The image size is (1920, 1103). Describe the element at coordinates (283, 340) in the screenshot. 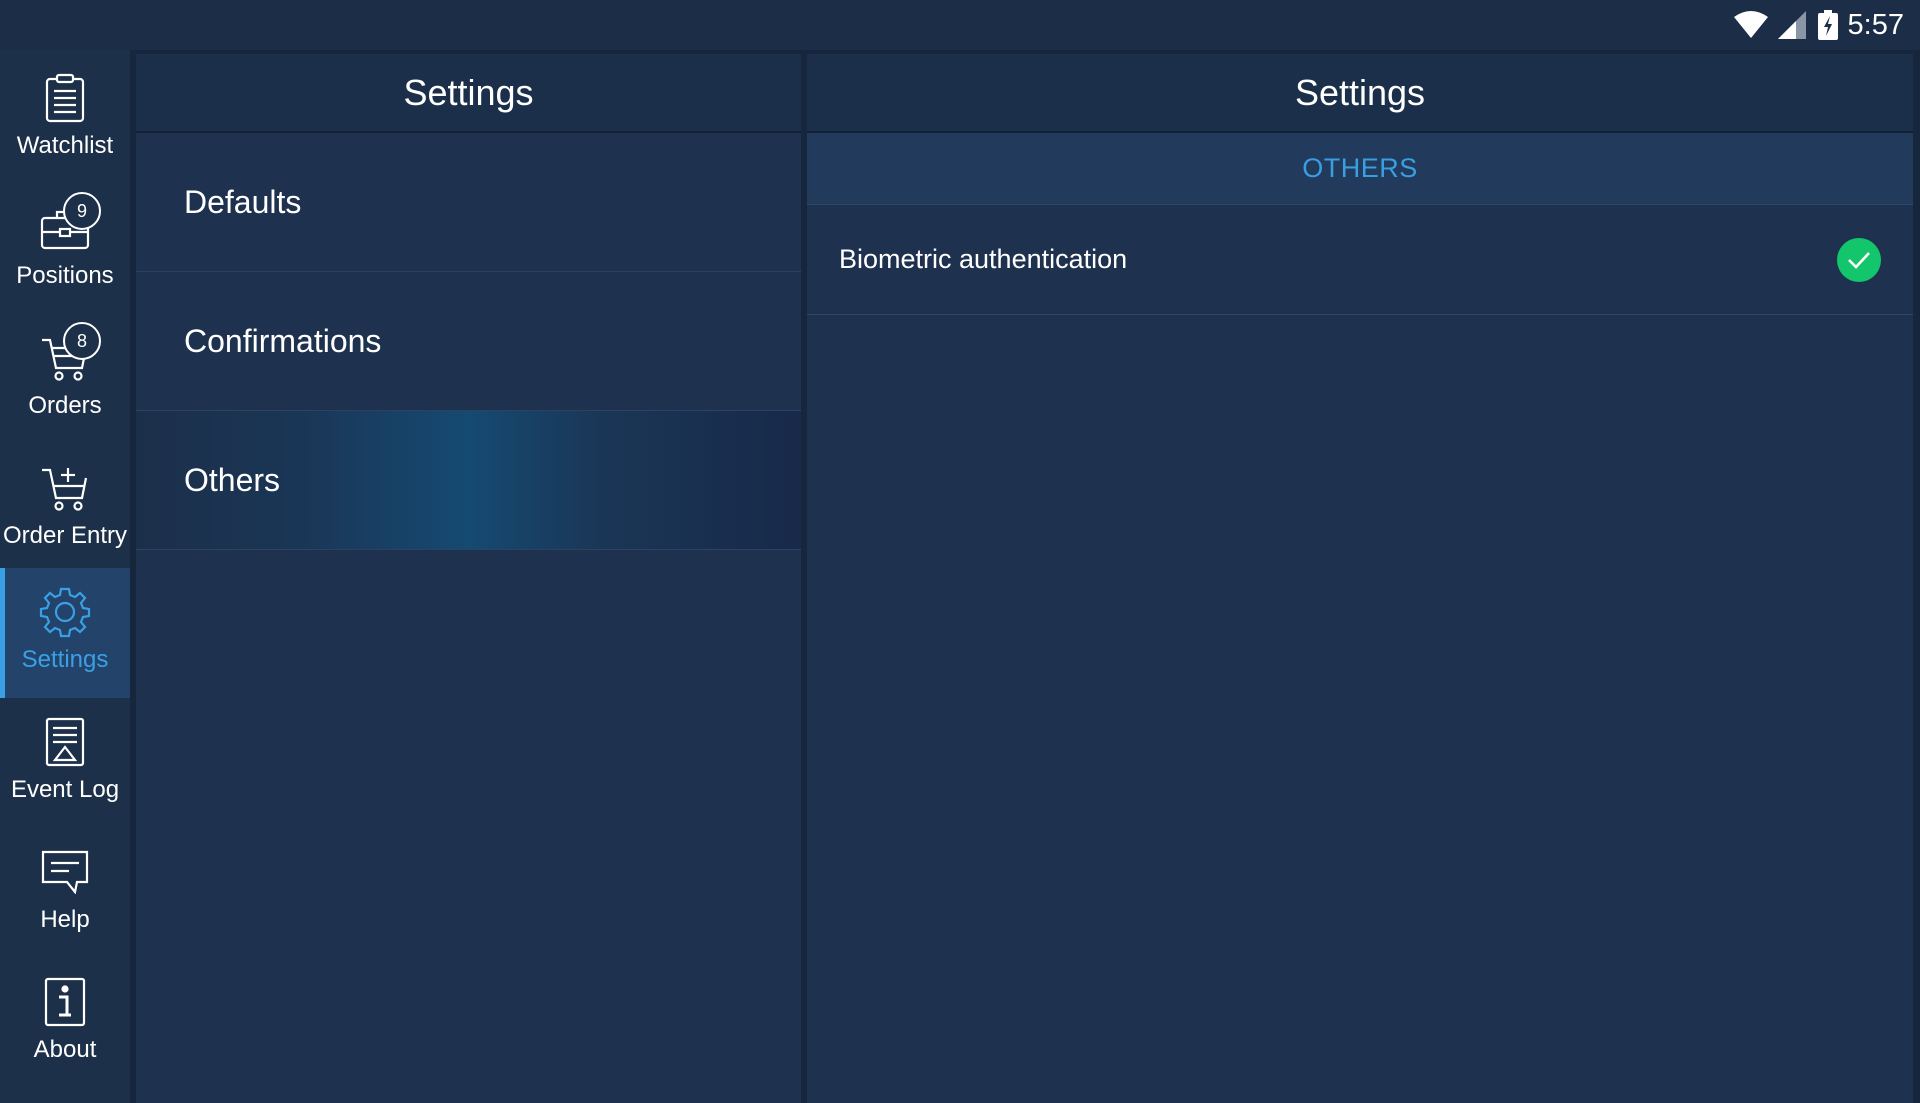

I see `settings-menu-item-label: Confirmations` at that location.